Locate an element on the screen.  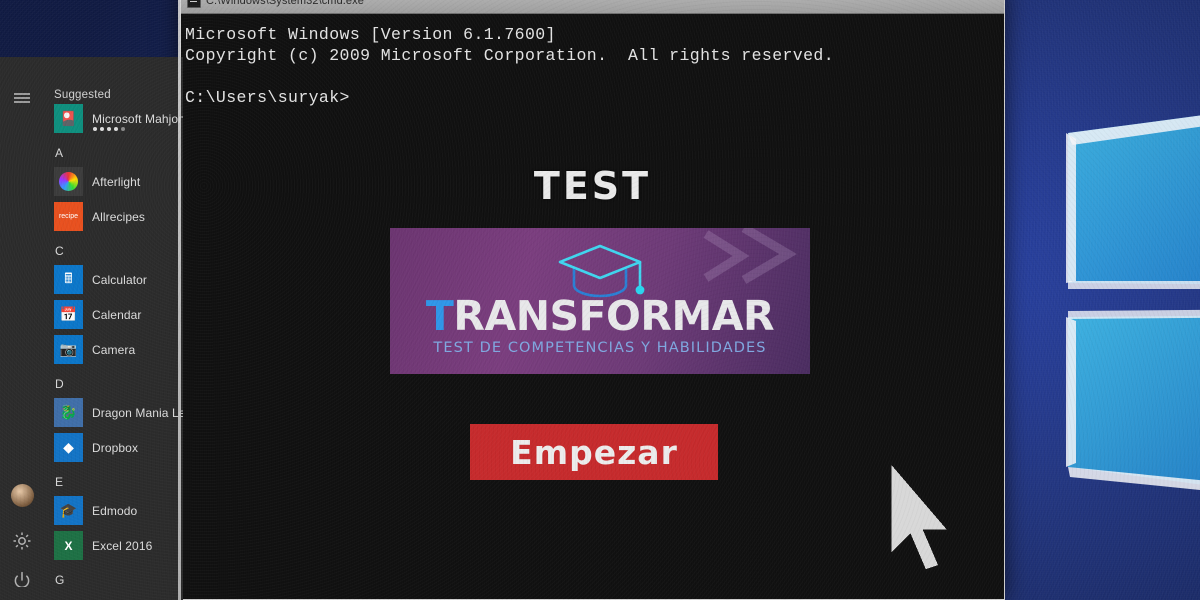
calculator-icon: 🖩 is located at coordinates (68, 279).